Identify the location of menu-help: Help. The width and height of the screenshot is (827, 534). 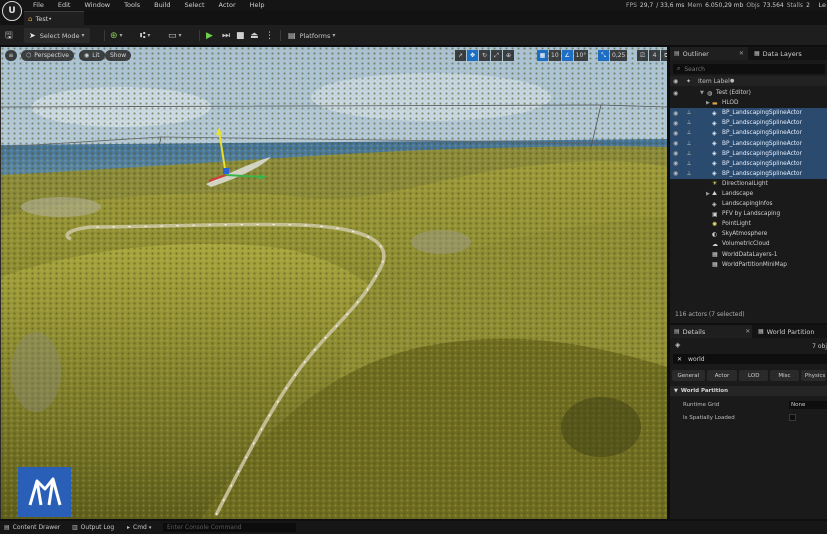
(257, 5).